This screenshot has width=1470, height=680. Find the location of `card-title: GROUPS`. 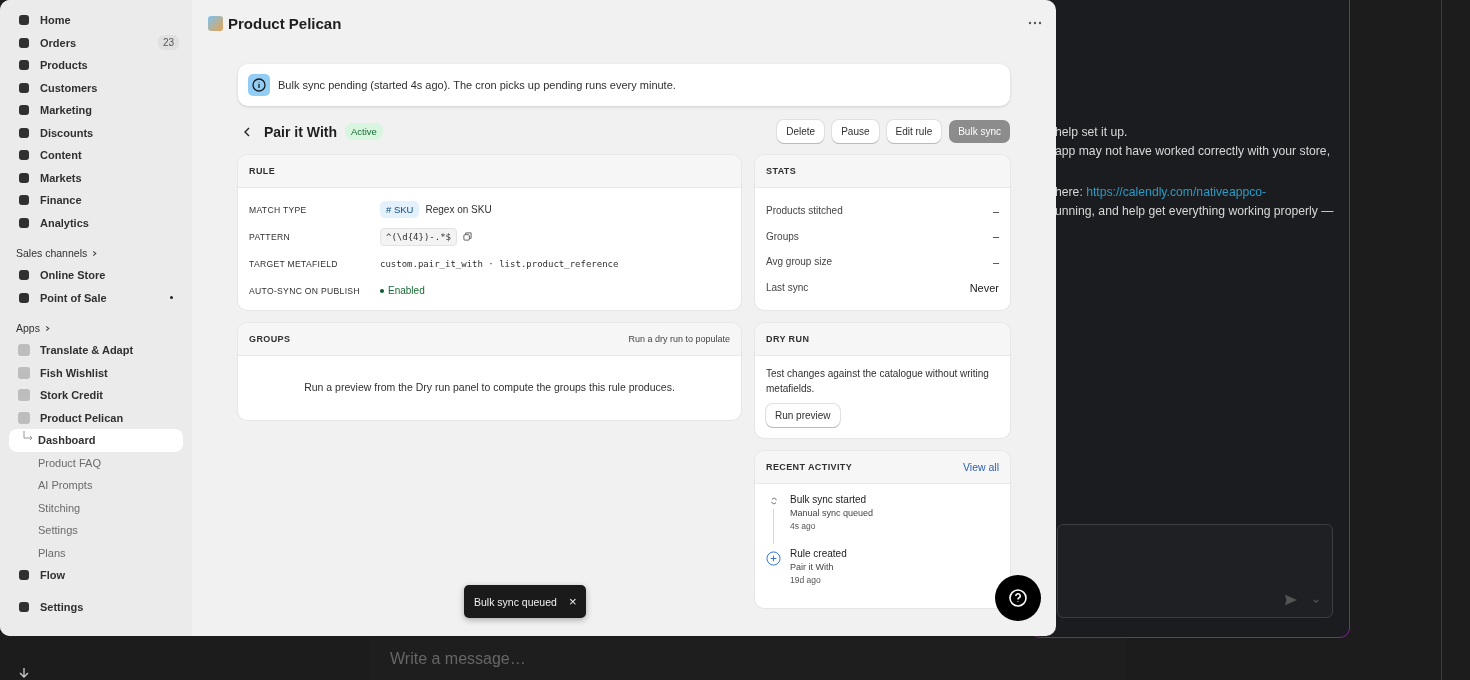

card-title: GROUPS is located at coordinates (270, 339).